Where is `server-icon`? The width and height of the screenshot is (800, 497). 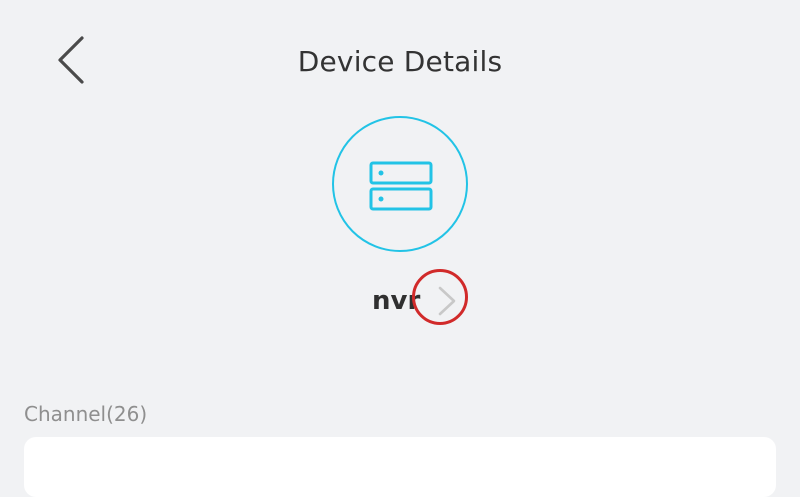
server-icon is located at coordinates (401, 186).